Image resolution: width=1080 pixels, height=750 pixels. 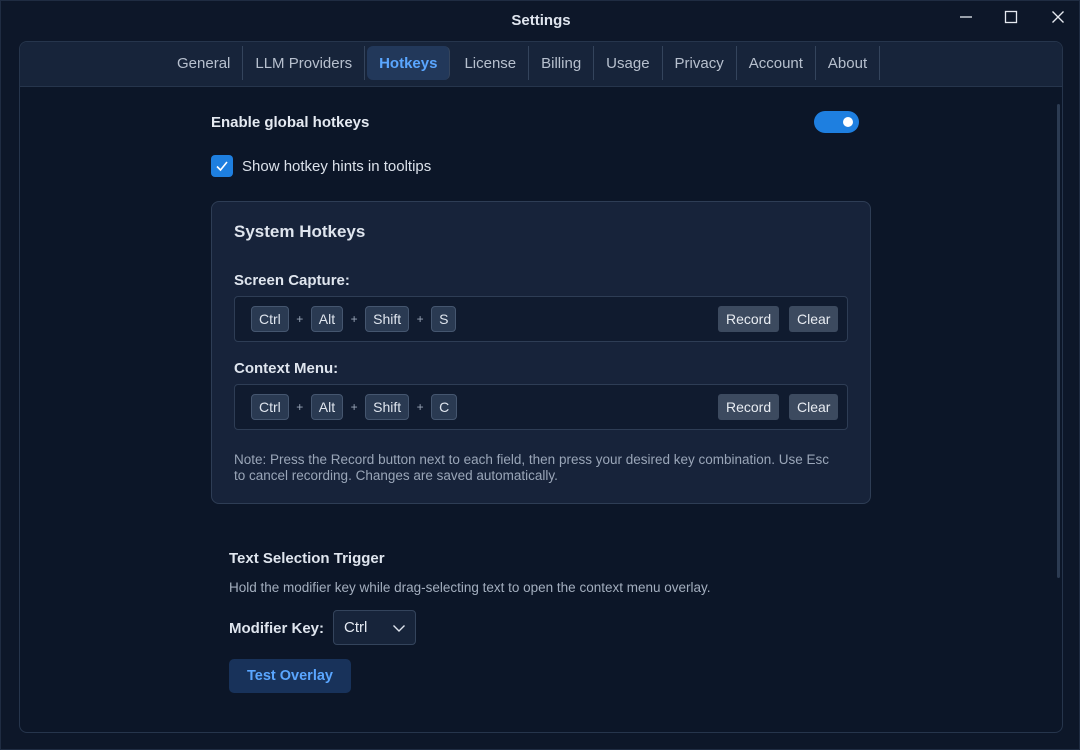 What do you see at coordinates (444, 407) in the screenshot?
I see `key-chip: C` at bounding box center [444, 407].